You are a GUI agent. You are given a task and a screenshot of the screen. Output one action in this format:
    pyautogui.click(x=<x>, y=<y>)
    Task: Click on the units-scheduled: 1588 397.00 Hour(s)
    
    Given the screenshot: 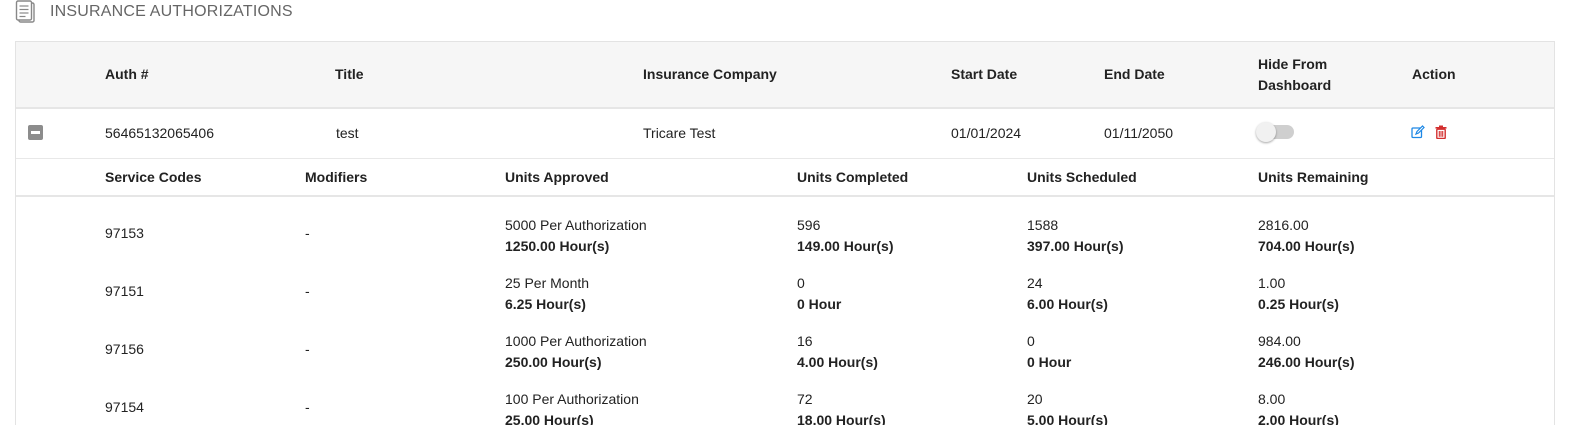 What is the action you would take?
    pyautogui.click(x=1075, y=236)
    